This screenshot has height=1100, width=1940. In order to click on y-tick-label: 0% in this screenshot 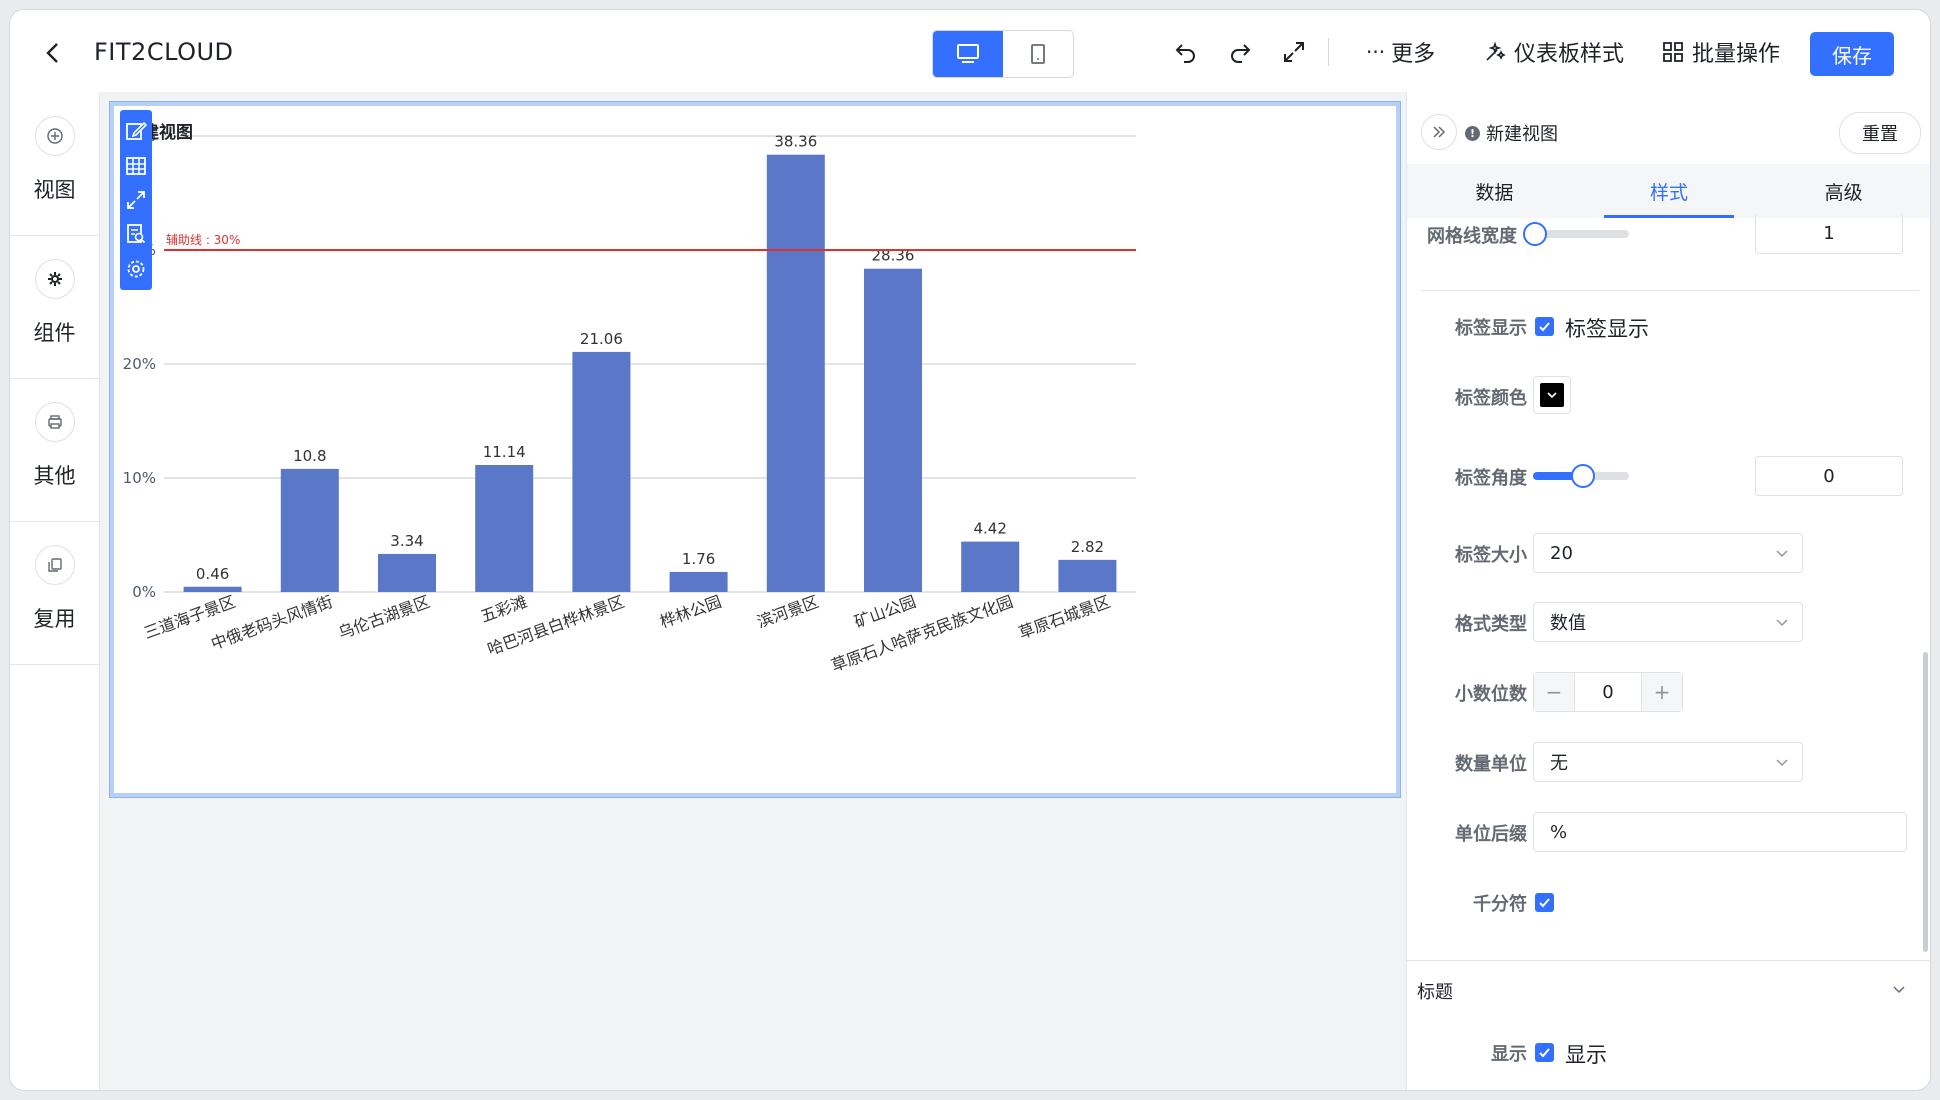, I will do `click(144, 592)`.